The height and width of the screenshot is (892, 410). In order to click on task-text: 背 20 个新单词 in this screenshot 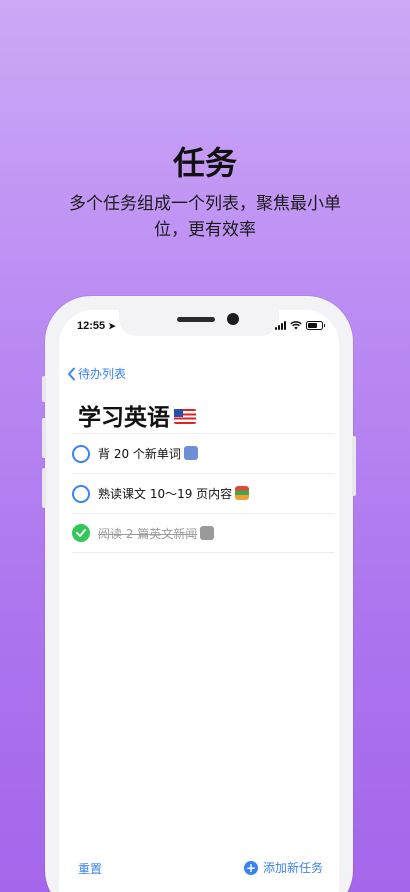, I will do `click(148, 453)`.